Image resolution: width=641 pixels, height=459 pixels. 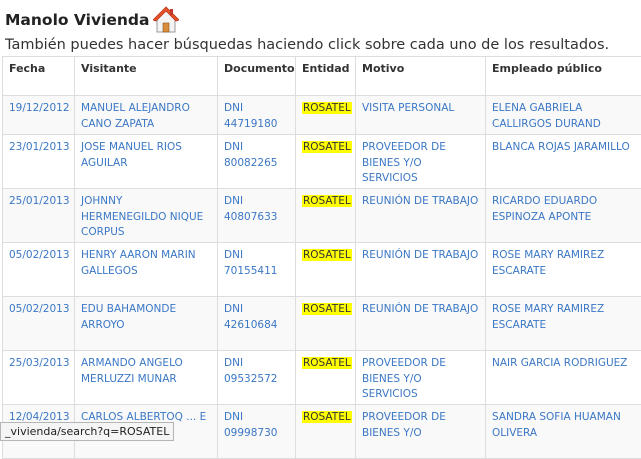 I want to click on cell-empleado: BLANCA ROJAS JARAMILLO, so click(x=563, y=162).